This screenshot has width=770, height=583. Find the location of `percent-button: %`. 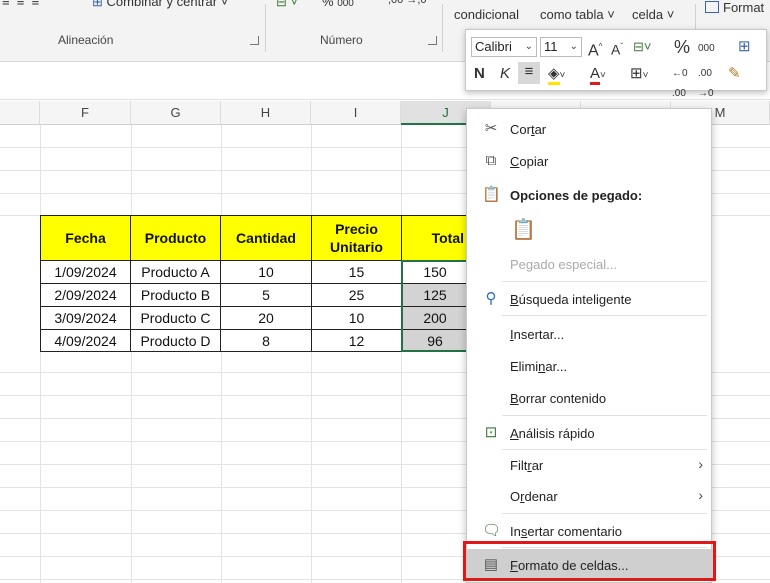

percent-button: % is located at coordinates (682, 47).